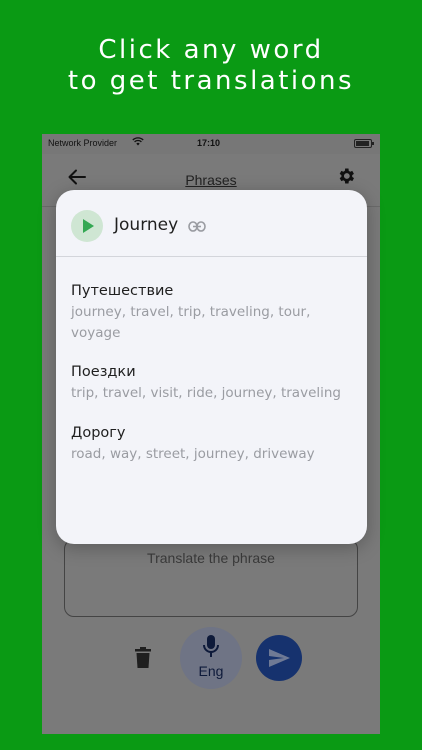 Image resolution: width=422 pixels, height=750 pixels. I want to click on carrier-label: Network Provider, so click(83, 143).